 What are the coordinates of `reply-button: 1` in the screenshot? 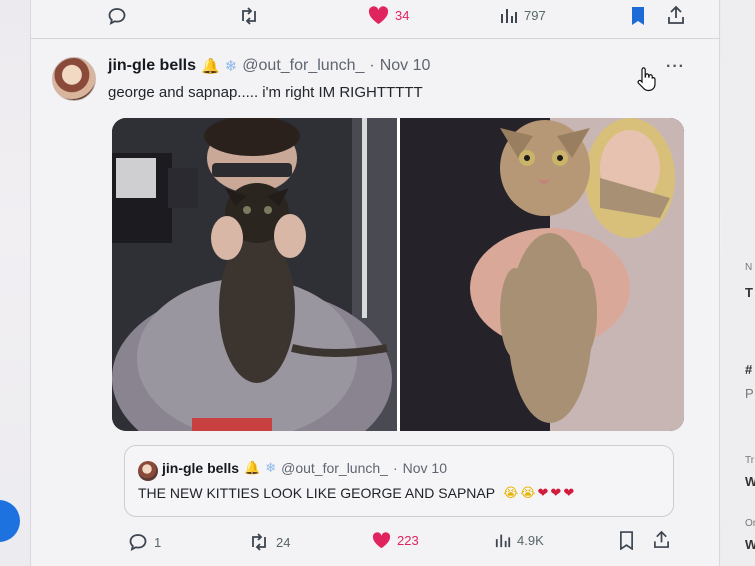 It's located at (144, 542).